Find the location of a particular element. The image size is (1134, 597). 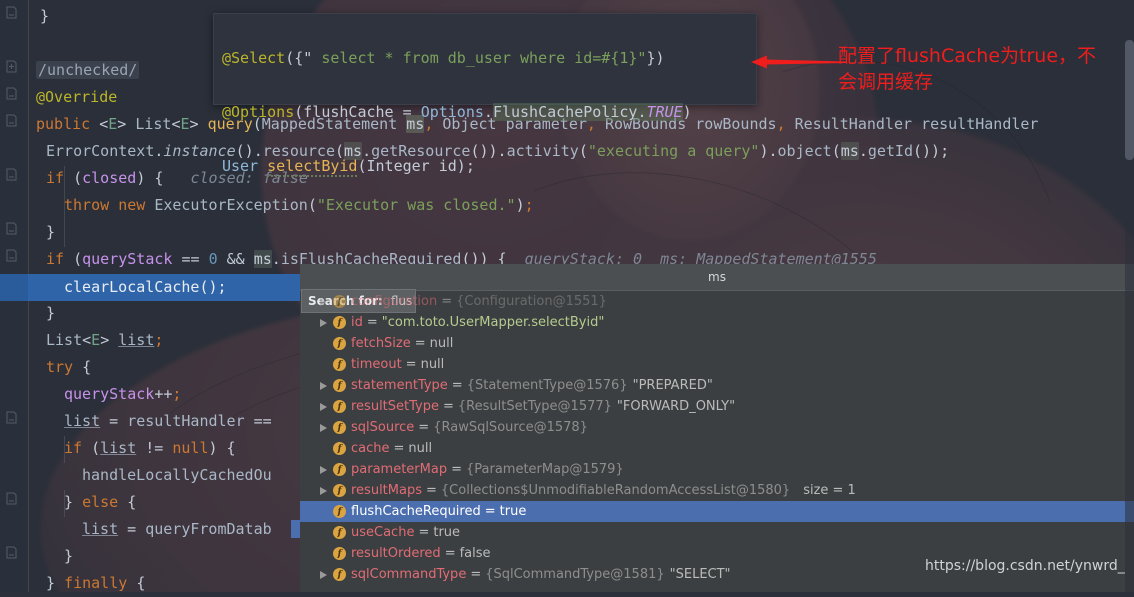

variable-type: {RawSqlSource@1578} is located at coordinates (510, 427).